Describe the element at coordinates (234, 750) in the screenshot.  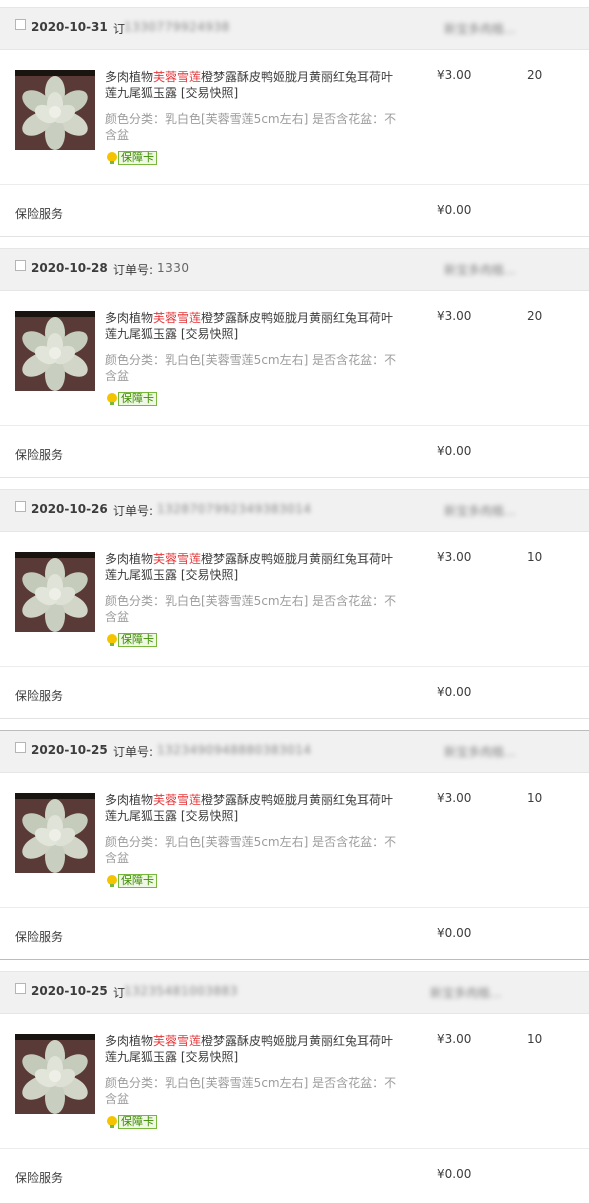
I see `order-number: 1323490948880383014` at that location.